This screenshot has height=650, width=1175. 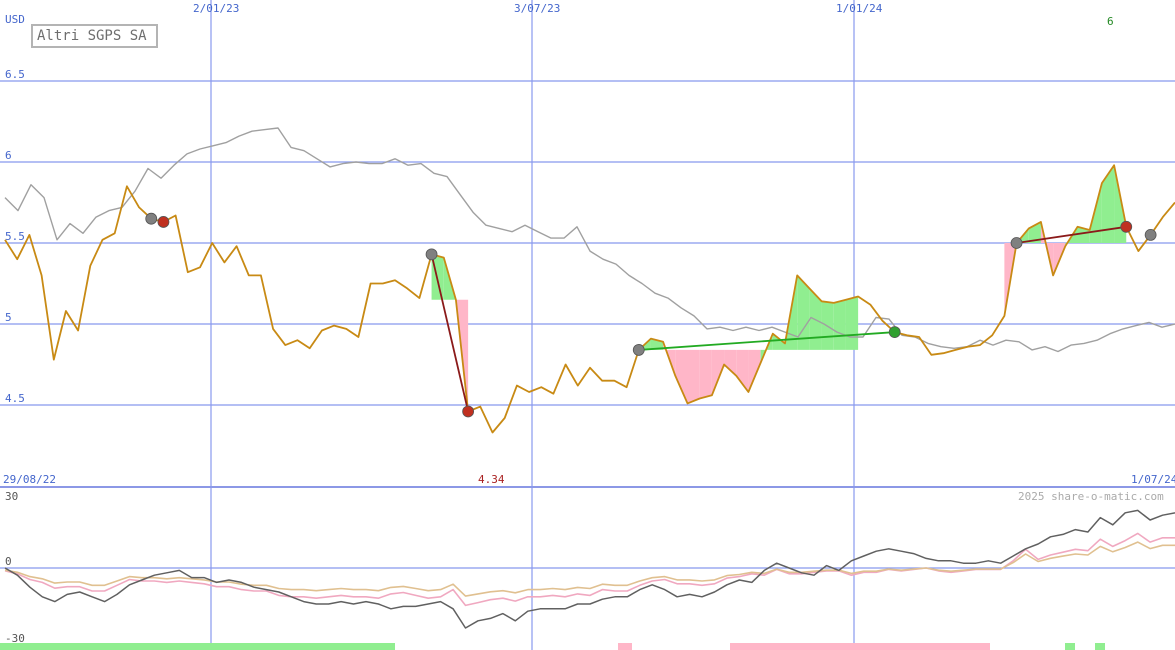 What do you see at coordinates (15, 236) in the screenshot?
I see `price-tick-label: 5.5` at bounding box center [15, 236].